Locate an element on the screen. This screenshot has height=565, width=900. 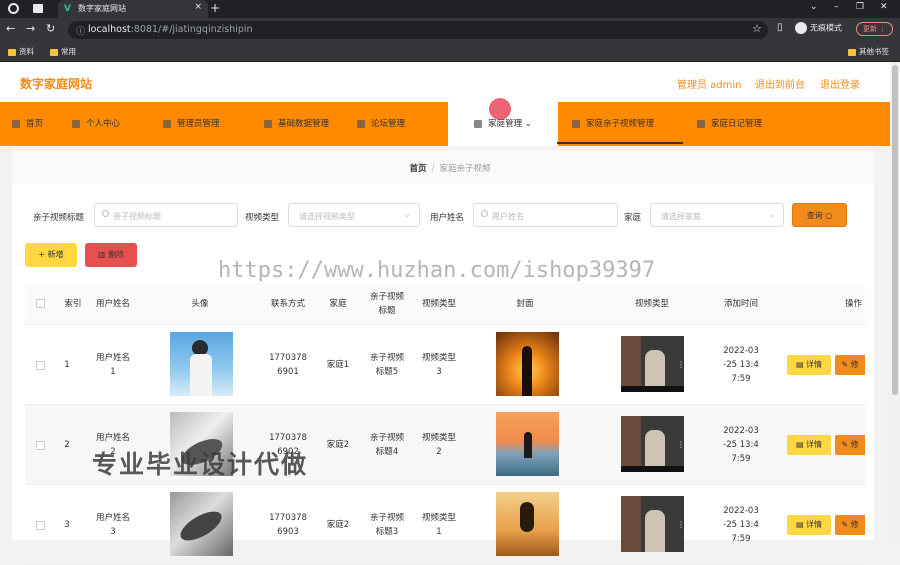
avatar-figure is located at coordinates (201, 526).